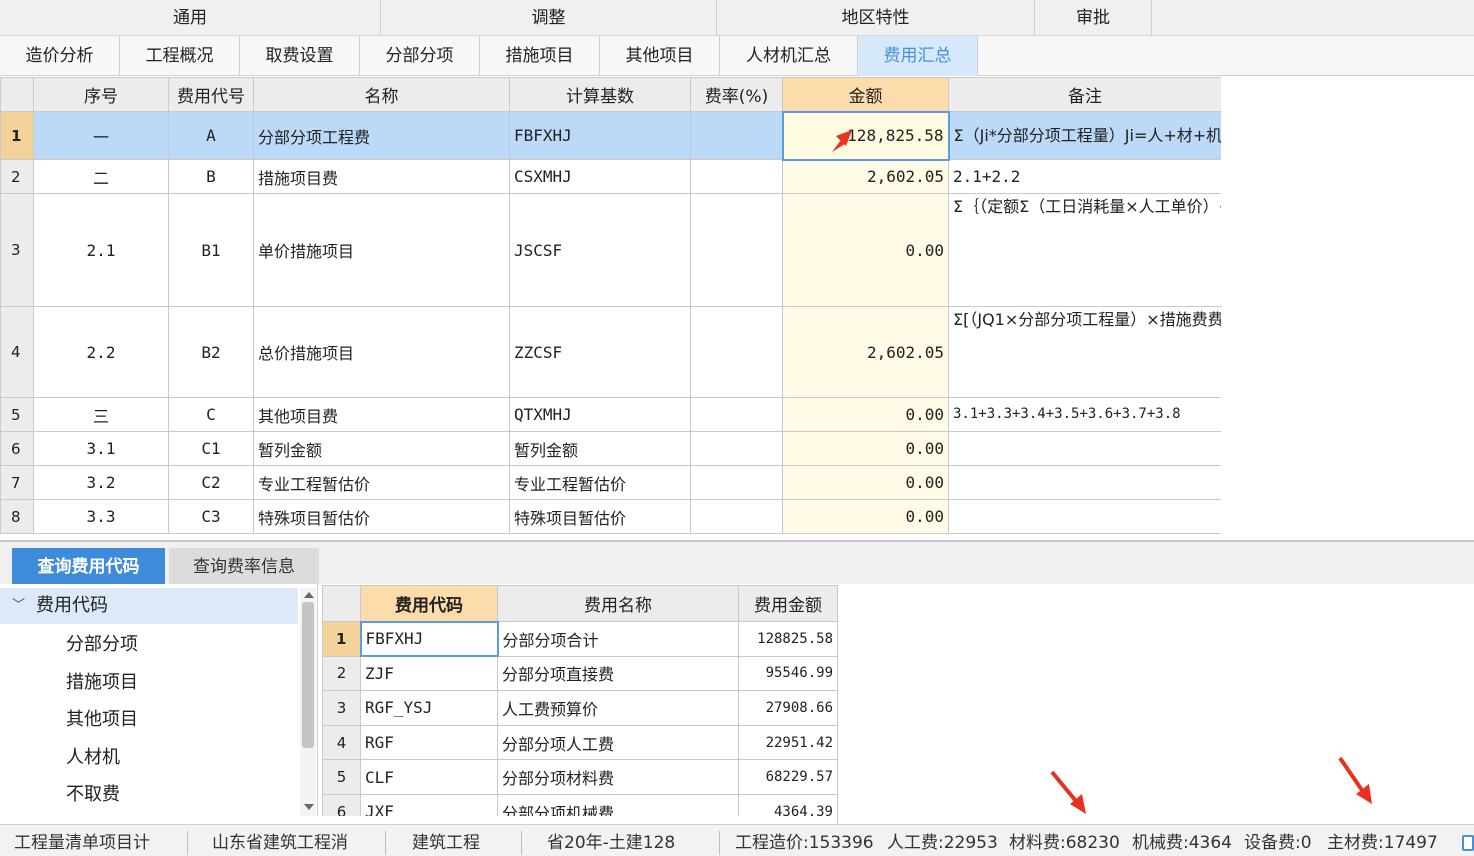 The image size is (1474, 856). What do you see at coordinates (101, 135) in the screenshot?
I see `cell-seq: 一` at bounding box center [101, 135].